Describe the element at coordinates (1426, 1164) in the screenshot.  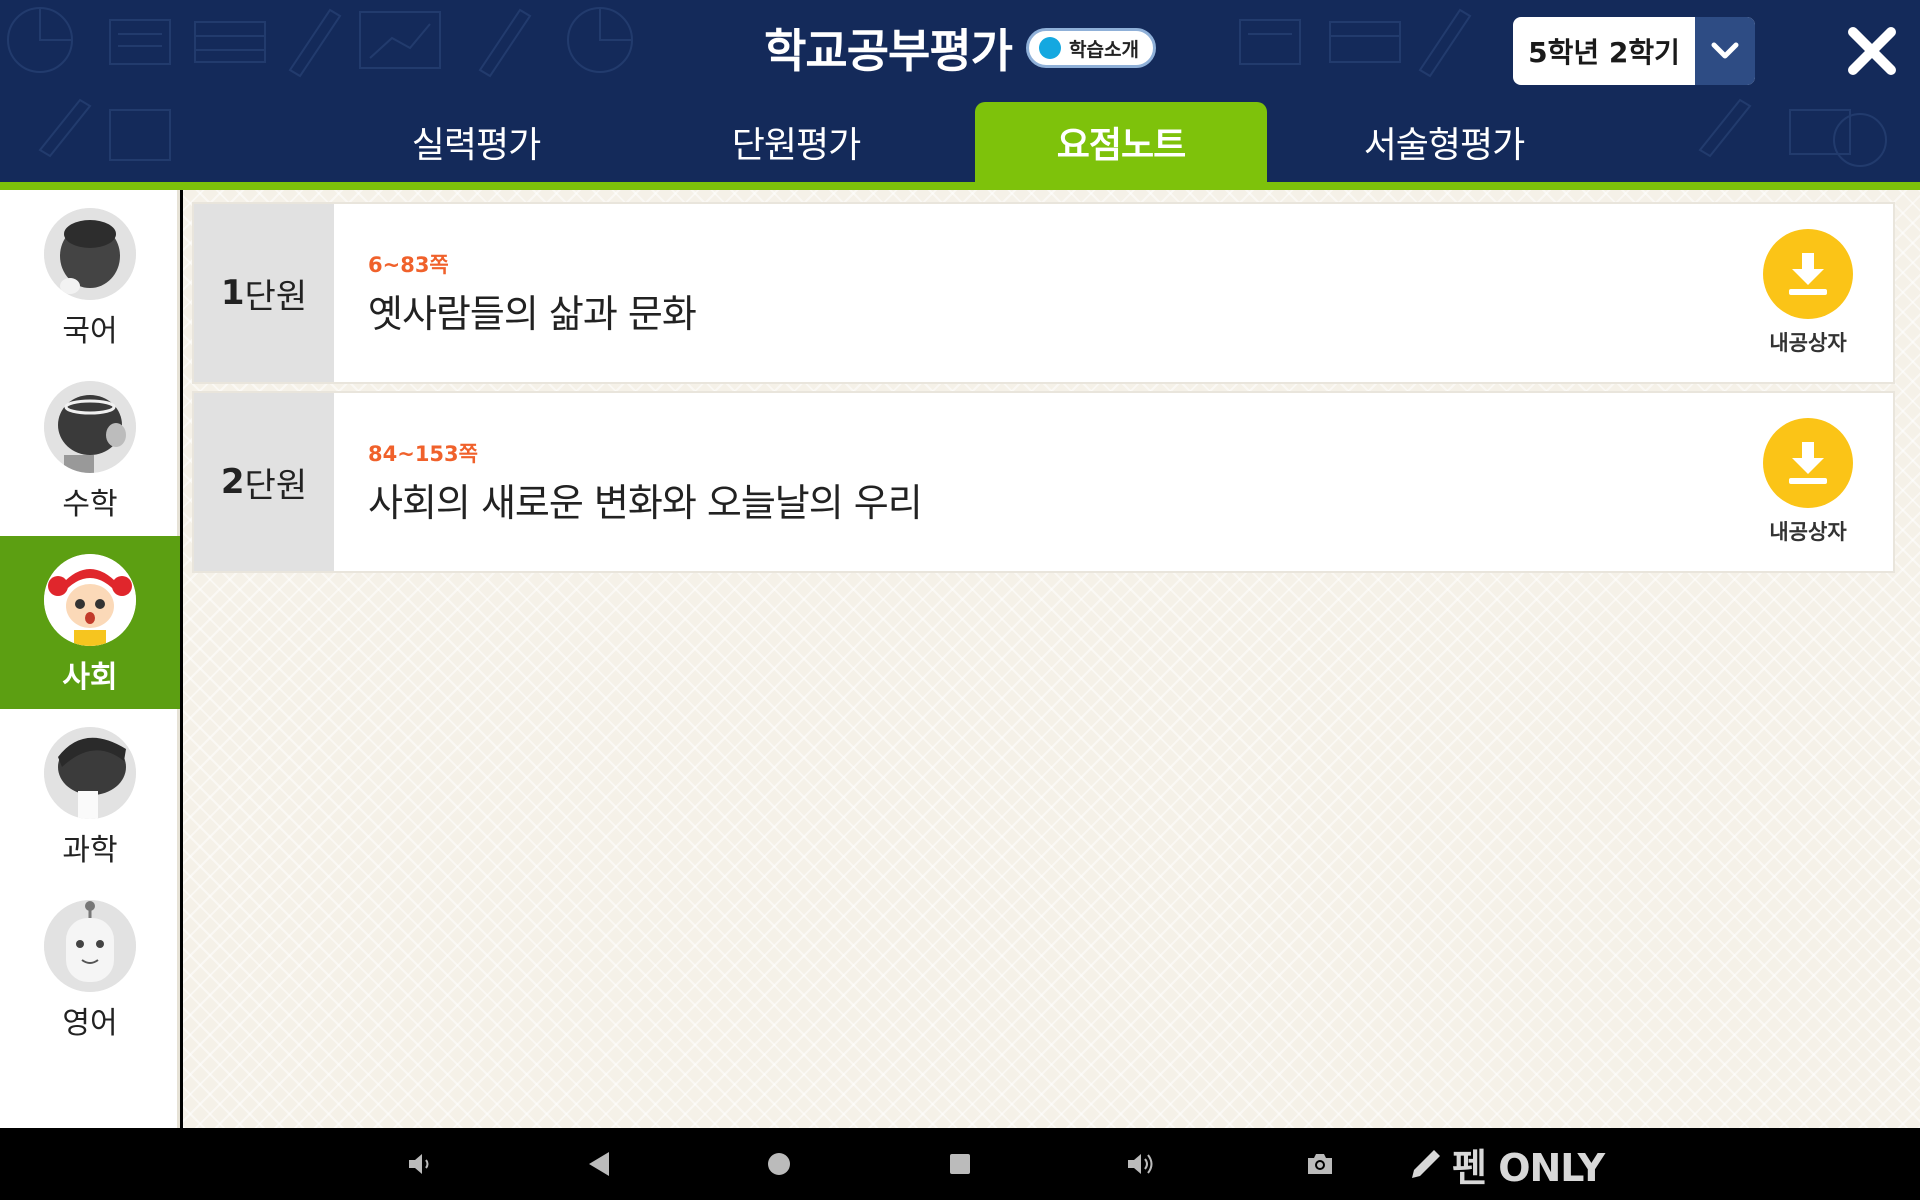
I see `pen-icon` at that location.